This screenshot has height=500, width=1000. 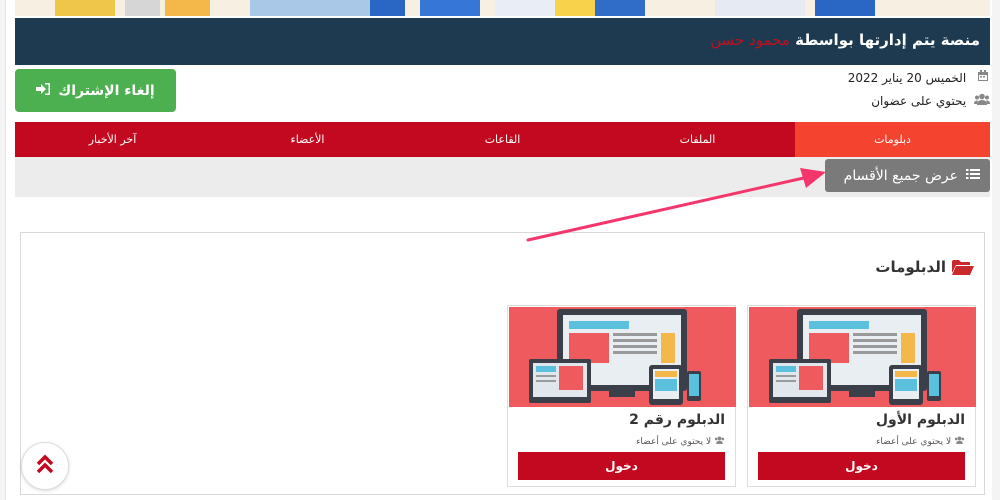 I want to click on unsubscribe-label: إلغاء الإشتراك, so click(x=106, y=90).